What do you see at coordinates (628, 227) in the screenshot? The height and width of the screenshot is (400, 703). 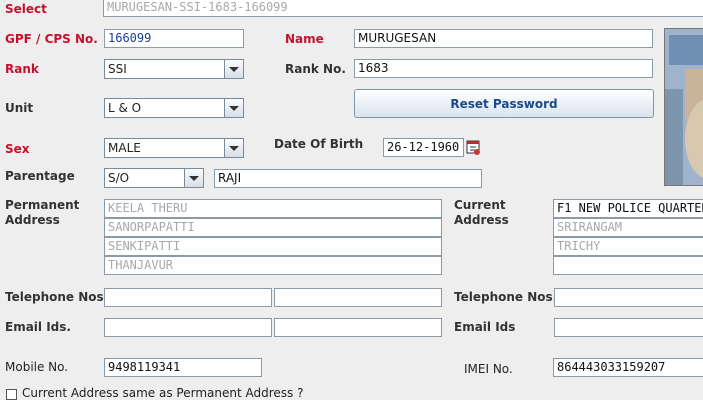 I see `current-address-line2: SRIRANGAM` at bounding box center [628, 227].